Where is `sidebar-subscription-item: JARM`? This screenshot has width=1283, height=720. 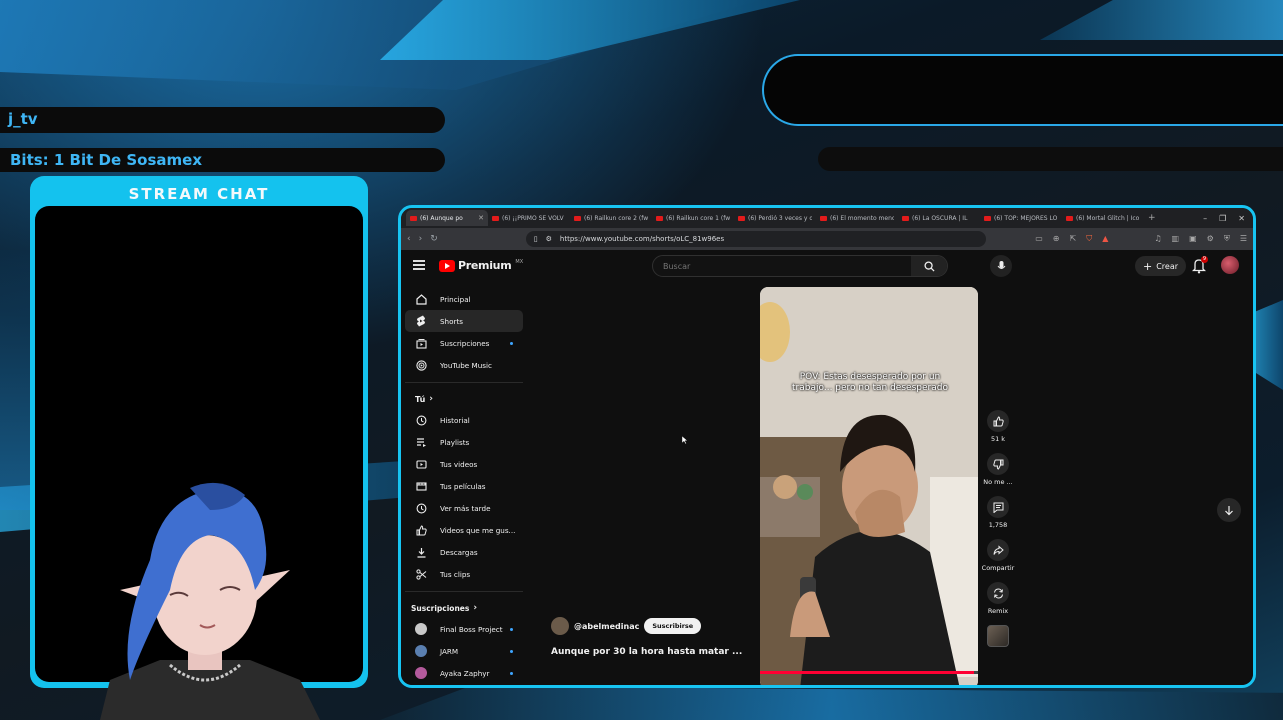 sidebar-subscription-item: JARM is located at coordinates (464, 651).